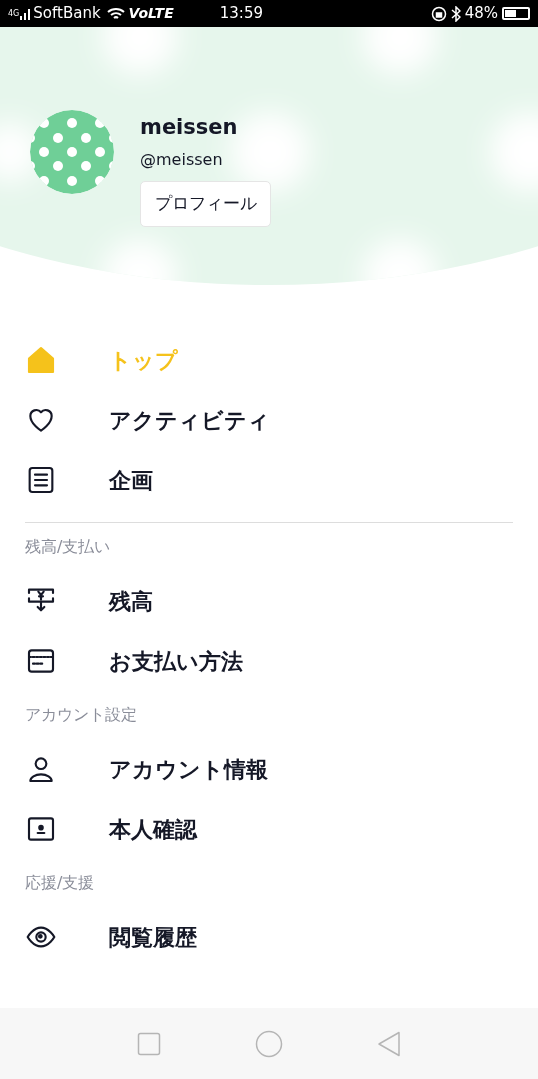 This screenshot has width=538, height=1079. Describe the element at coordinates (189, 127) in the screenshot. I see `user-name: meissen` at that location.